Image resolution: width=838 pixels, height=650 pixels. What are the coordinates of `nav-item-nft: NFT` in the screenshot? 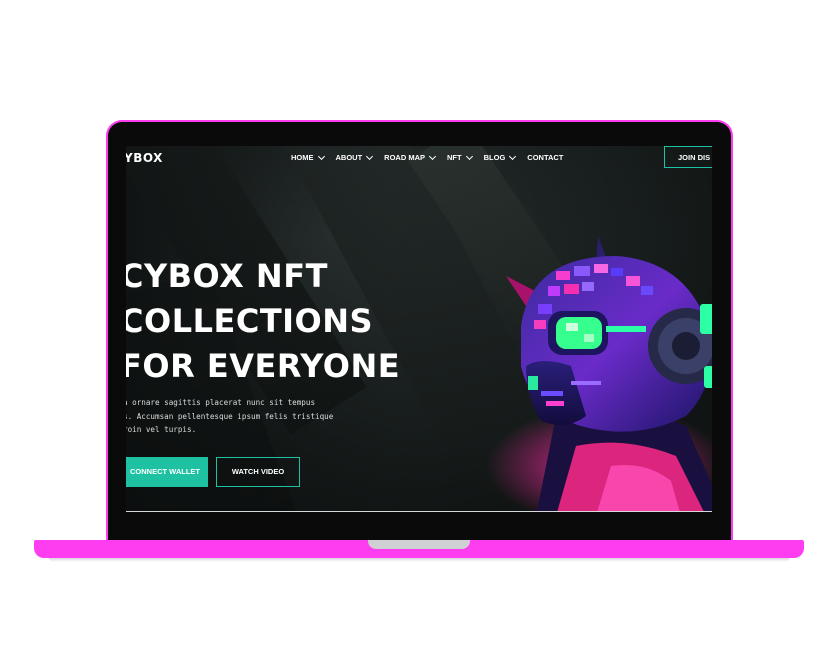 It's located at (460, 157).